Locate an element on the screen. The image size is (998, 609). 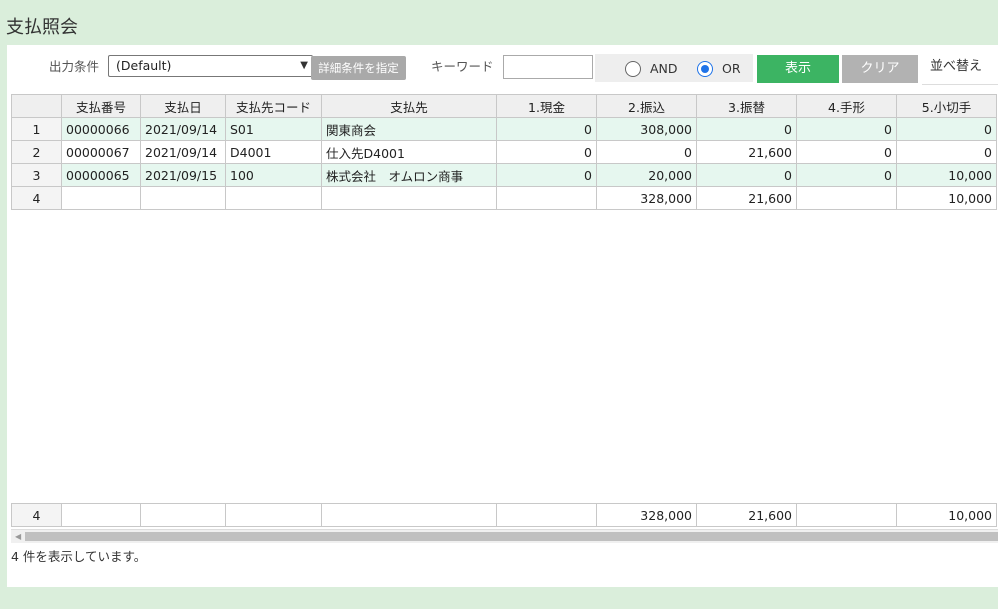
cell-payee is located at coordinates (409, 198).